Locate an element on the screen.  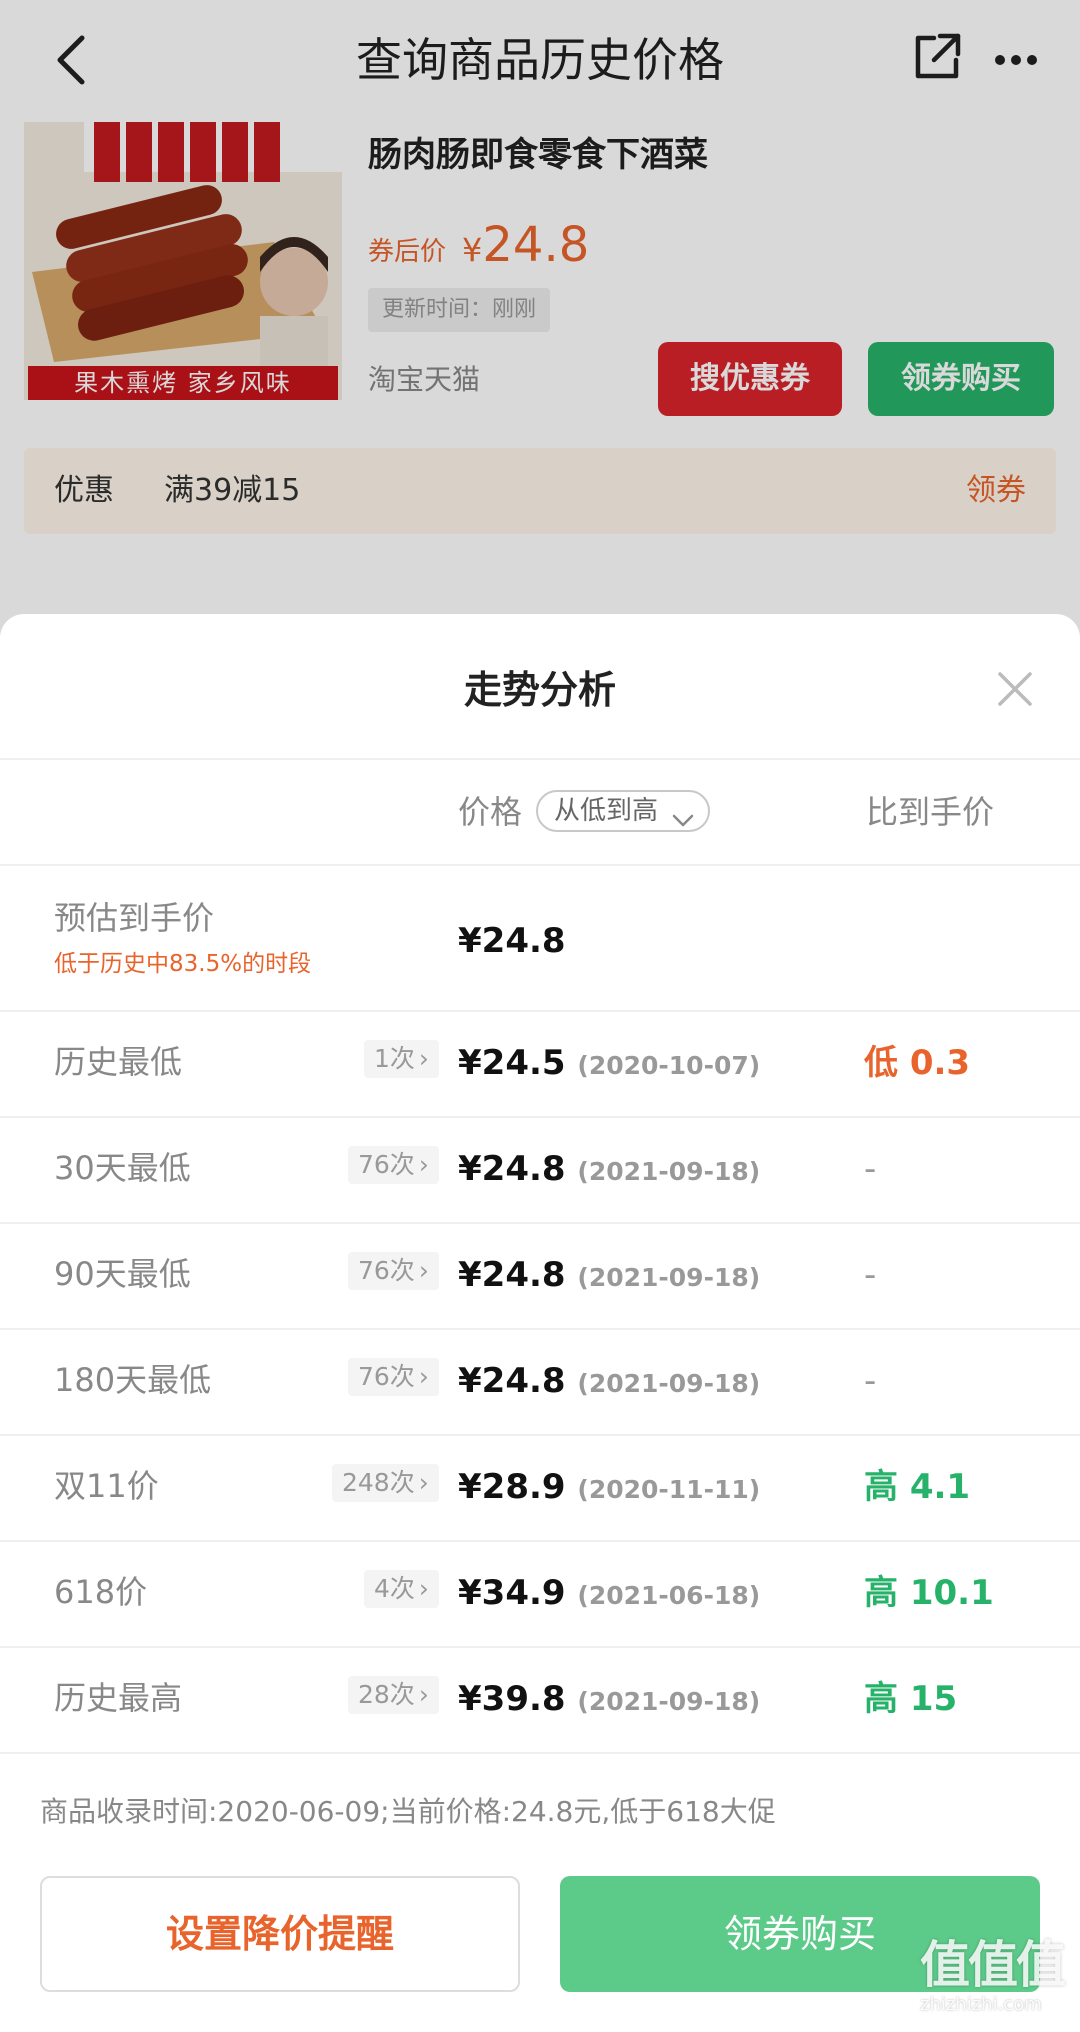
price-date: (2020-10-07) is located at coordinates (669, 1065).